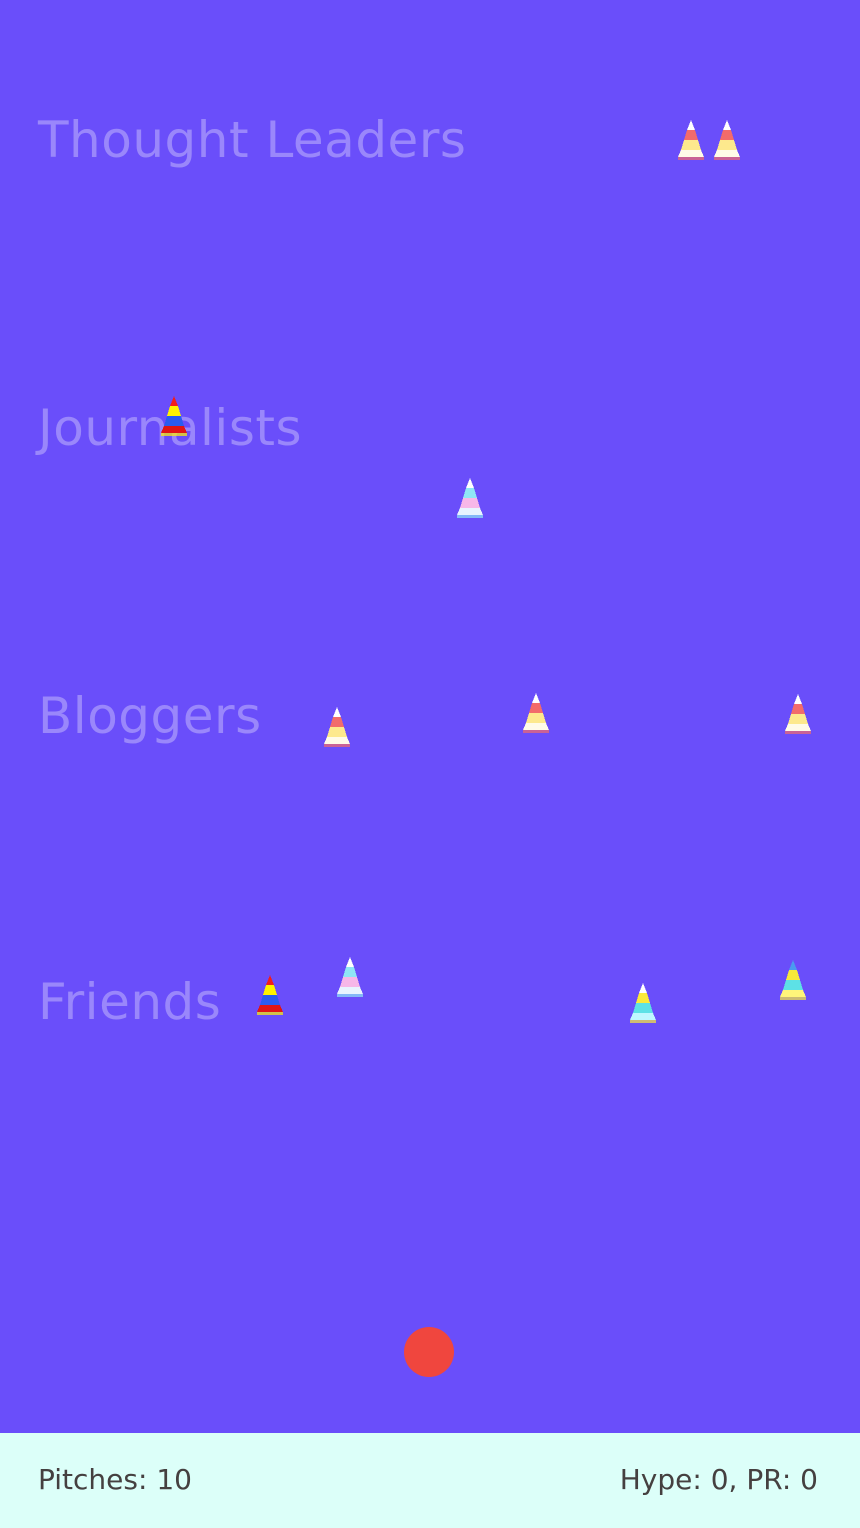 This screenshot has height=1528, width=860. What do you see at coordinates (130, 1002) in the screenshot?
I see `row-label-friends: Friends` at bounding box center [130, 1002].